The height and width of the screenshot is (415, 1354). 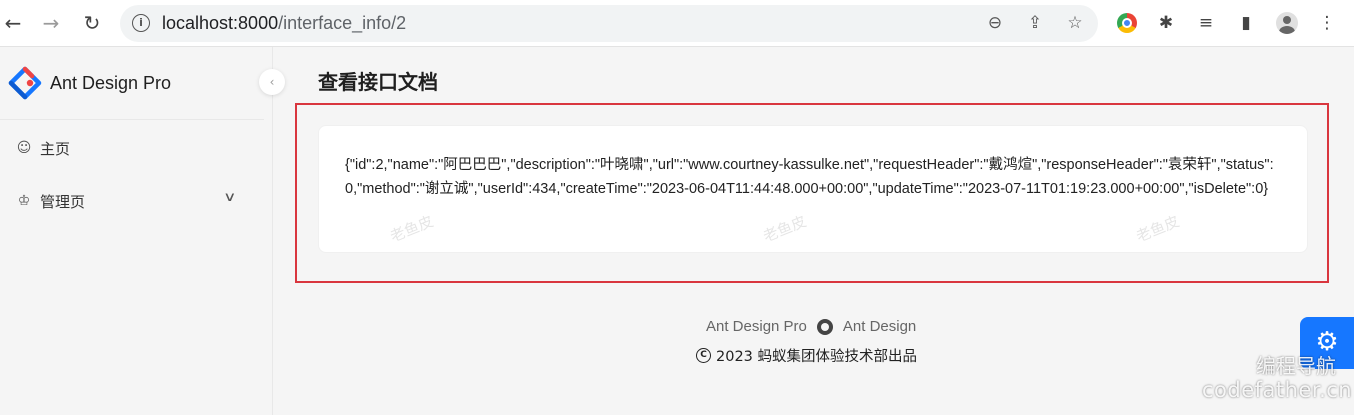 What do you see at coordinates (141, 23) in the screenshot?
I see `site-info-icon: i` at bounding box center [141, 23].